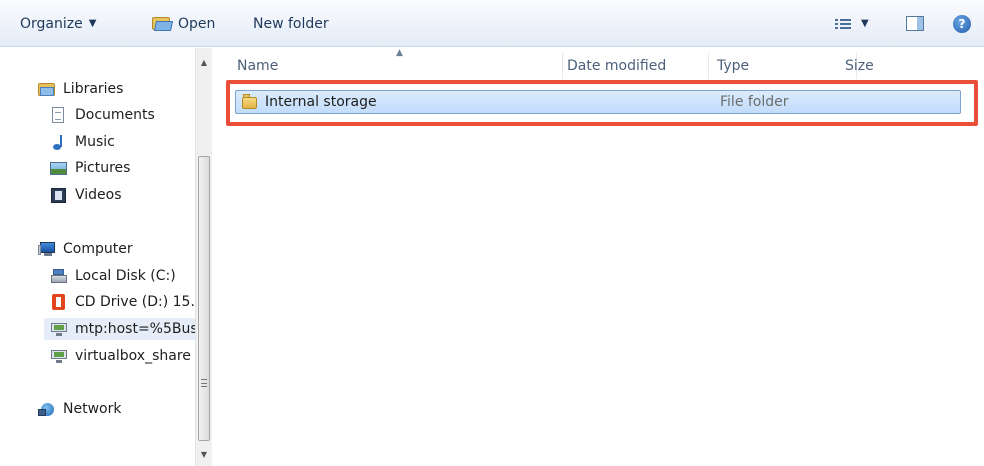 This screenshot has height=466, width=984. Describe the element at coordinates (617, 66) in the screenshot. I see `column-header-date-label: Date modified` at that location.